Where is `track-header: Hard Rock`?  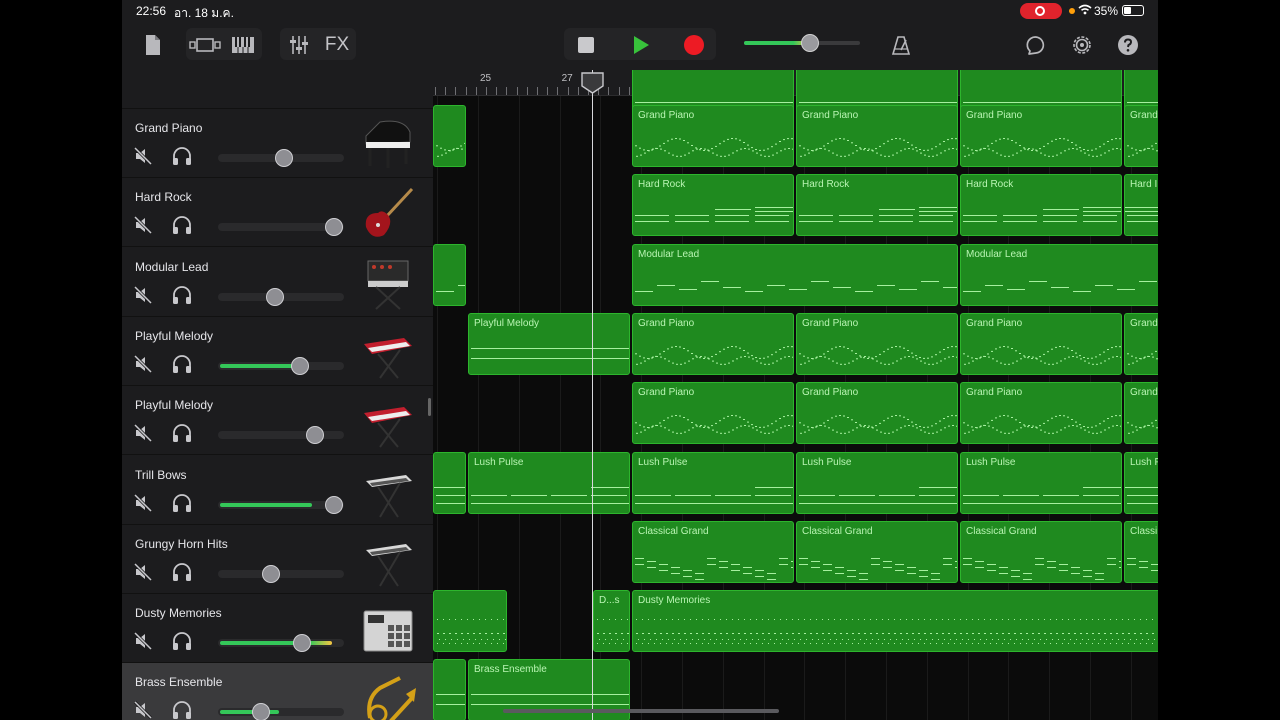 track-header: Hard Rock is located at coordinates (277, 213).